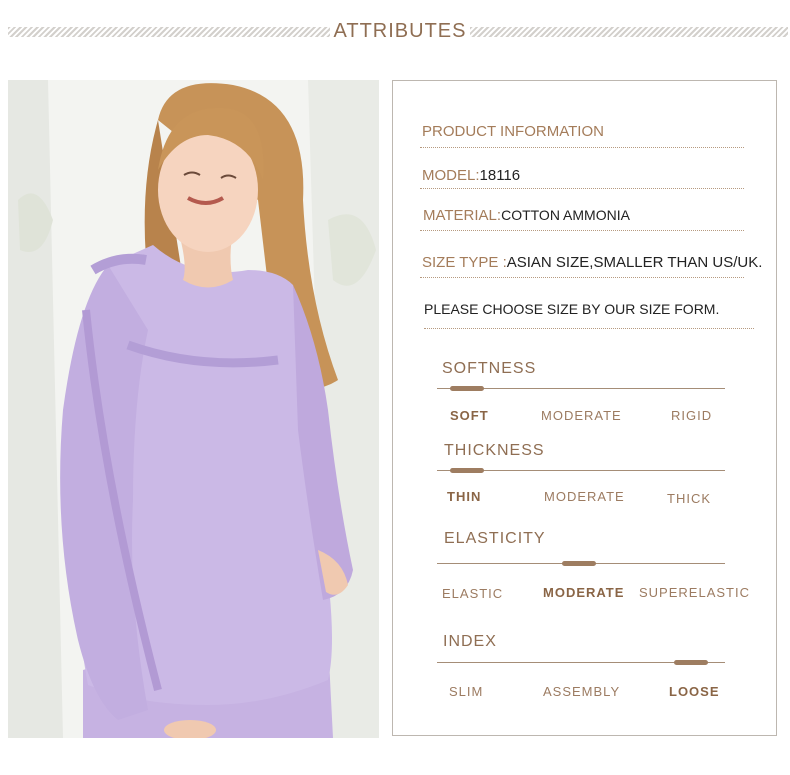 This screenshot has width=790, height=775. What do you see at coordinates (689, 498) in the screenshot?
I see `thickness-option-thick: THICK` at bounding box center [689, 498].